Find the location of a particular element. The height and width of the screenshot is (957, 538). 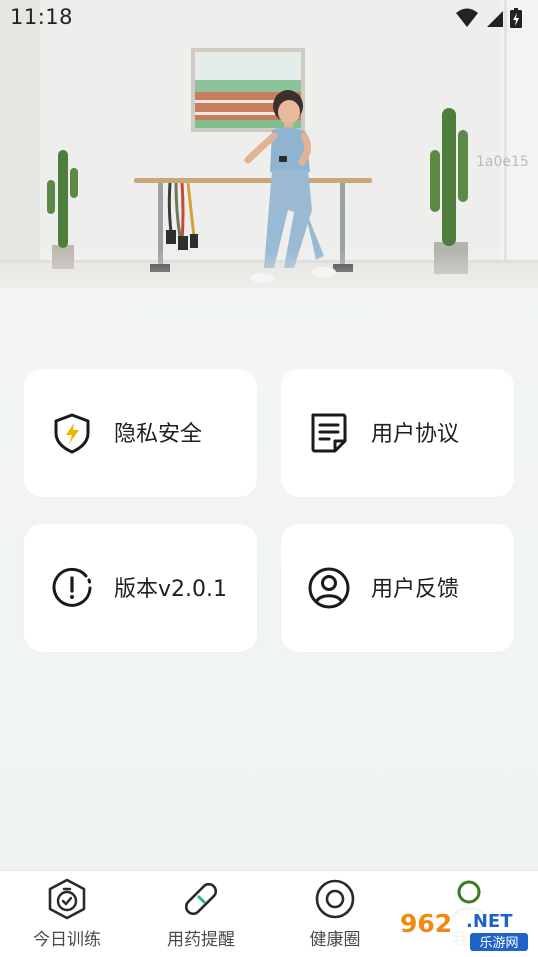

status-icons is located at coordinates (489, 18).